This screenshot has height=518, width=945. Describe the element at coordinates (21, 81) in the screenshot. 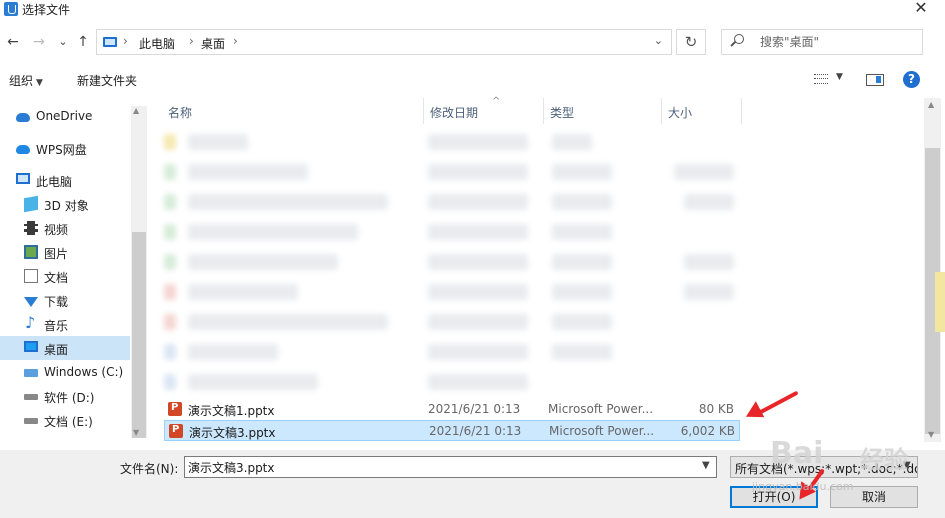

I see `organize-label: 组织` at that location.